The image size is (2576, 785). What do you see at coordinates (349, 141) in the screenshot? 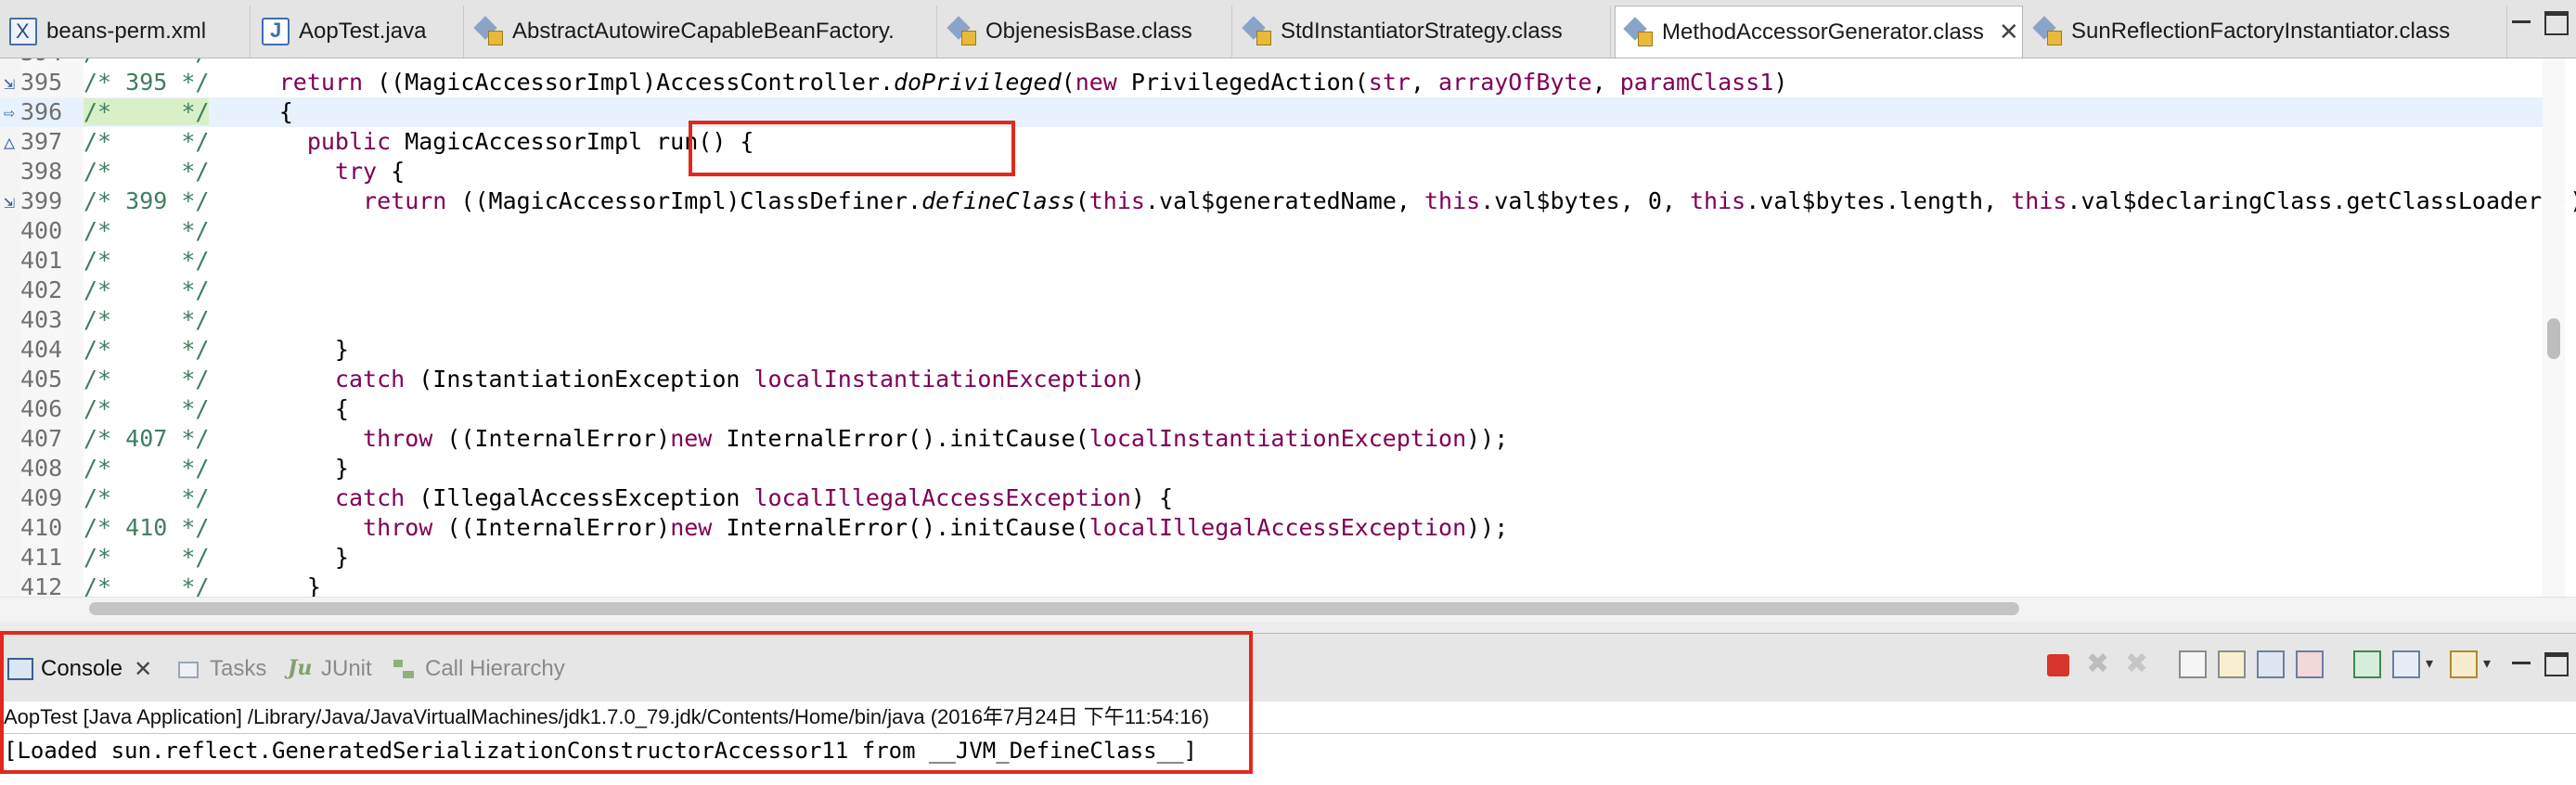
I see `keyword-token: public` at bounding box center [349, 141].